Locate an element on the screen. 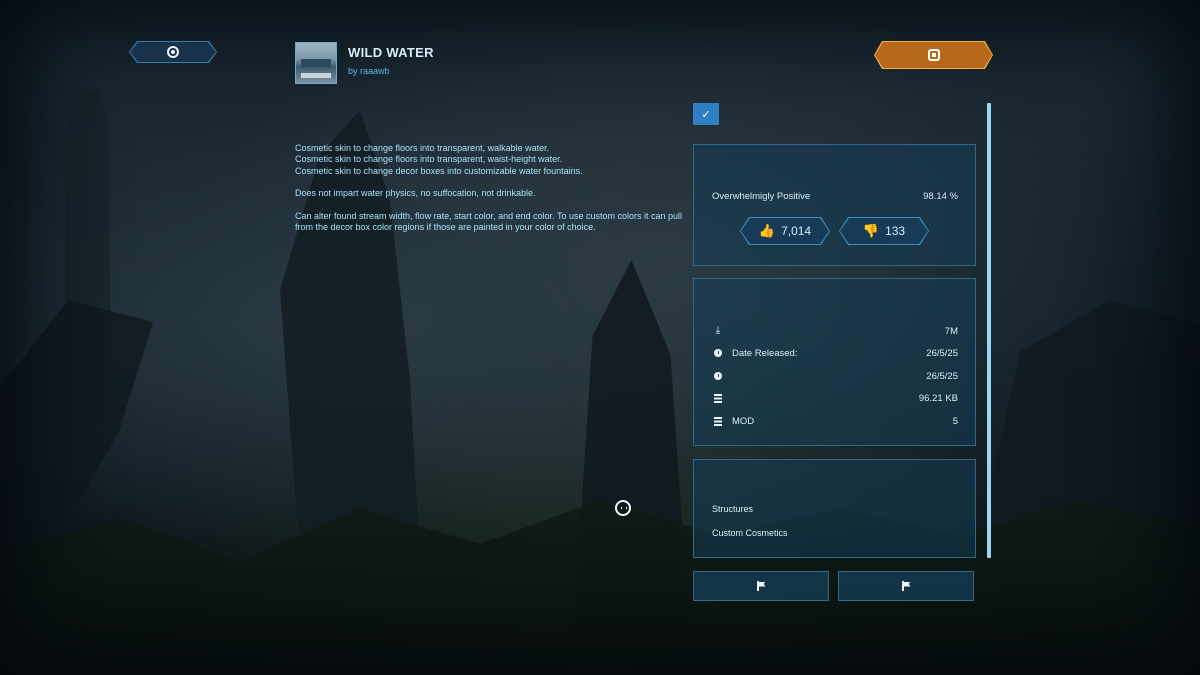 The width and height of the screenshot is (1200, 675). report-author-button is located at coordinates (906, 586).